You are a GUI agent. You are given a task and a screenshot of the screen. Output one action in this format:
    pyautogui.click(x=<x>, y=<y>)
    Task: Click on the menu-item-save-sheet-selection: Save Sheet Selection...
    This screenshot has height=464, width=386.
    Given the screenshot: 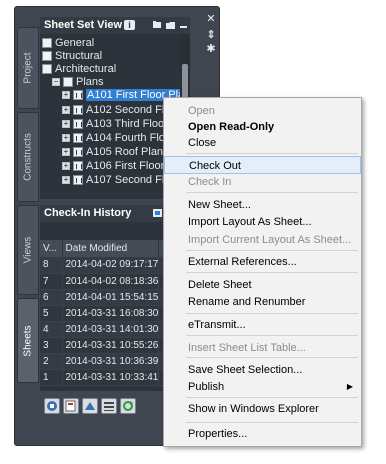 What is the action you would take?
    pyautogui.click(x=262, y=370)
    